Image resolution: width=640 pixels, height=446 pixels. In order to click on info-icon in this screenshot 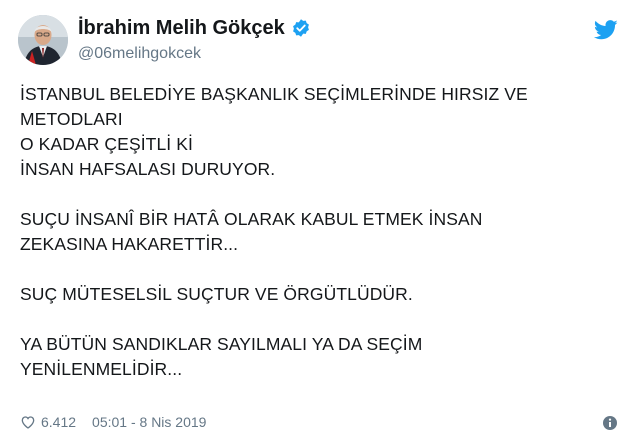, I will do `click(610, 423)`.